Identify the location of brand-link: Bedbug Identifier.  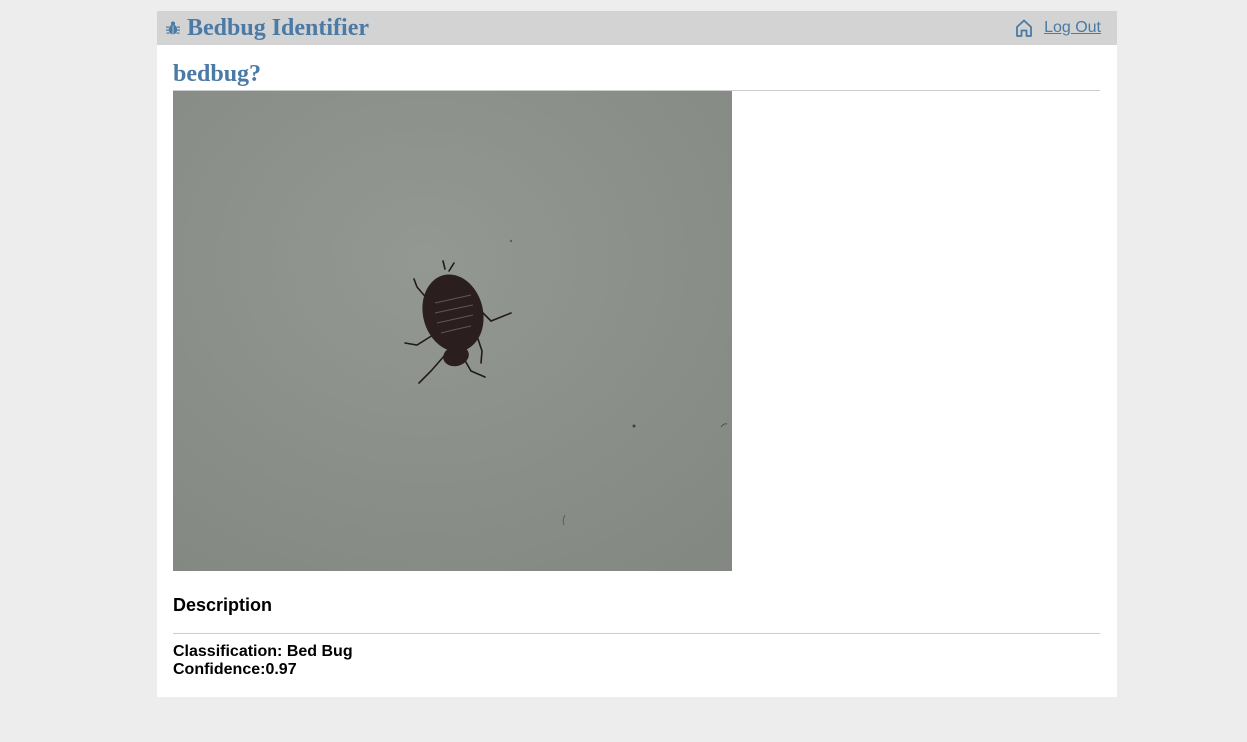
(267, 28).